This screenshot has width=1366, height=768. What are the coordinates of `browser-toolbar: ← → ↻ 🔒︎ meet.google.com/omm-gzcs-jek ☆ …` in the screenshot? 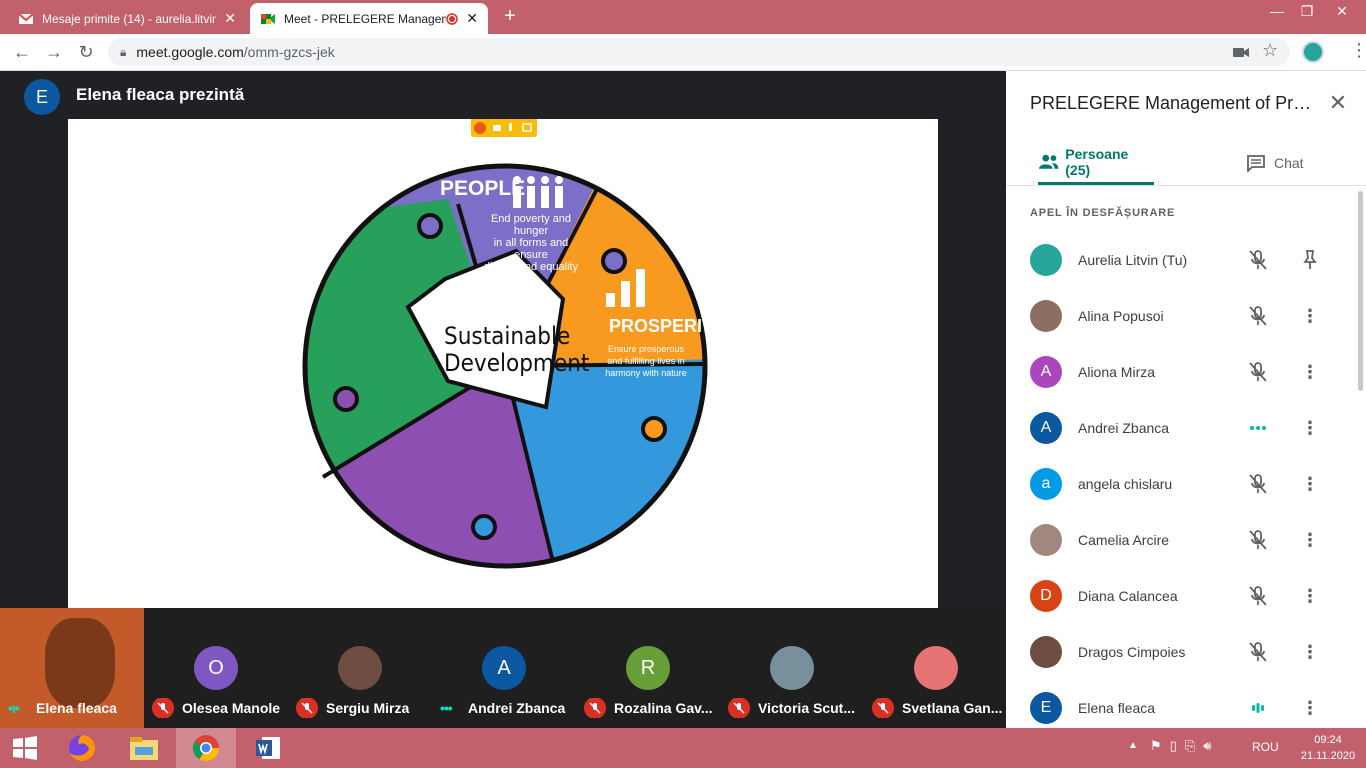 It's located at (683, 52).